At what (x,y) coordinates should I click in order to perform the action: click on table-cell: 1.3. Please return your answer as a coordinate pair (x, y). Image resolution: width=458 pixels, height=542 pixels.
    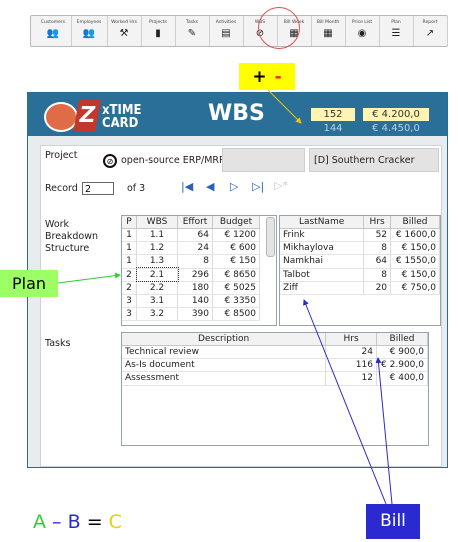
    Looking at the image, I should click on (157, 261).